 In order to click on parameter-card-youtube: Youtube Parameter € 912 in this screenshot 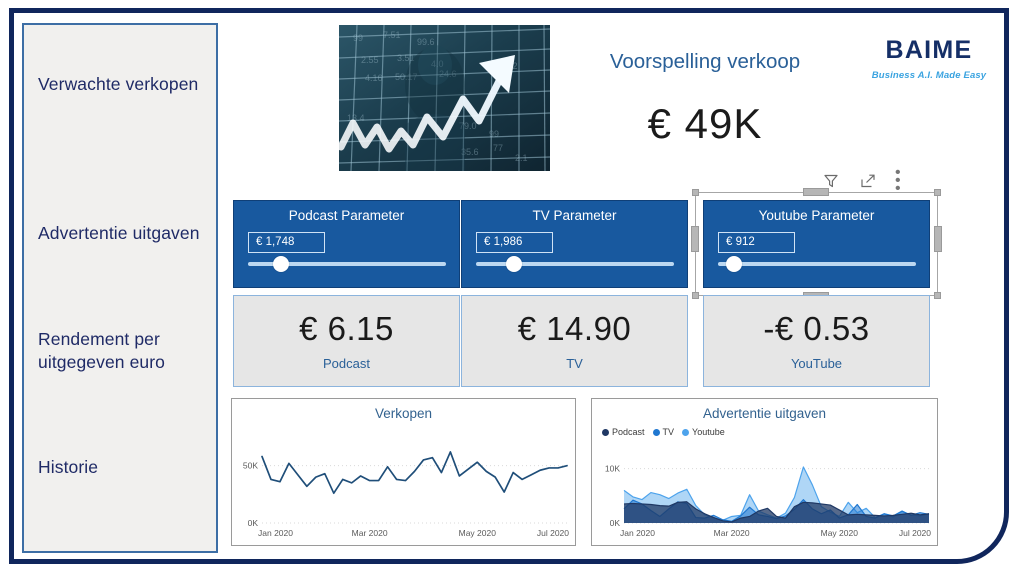, I will do `click(816, 244)`.